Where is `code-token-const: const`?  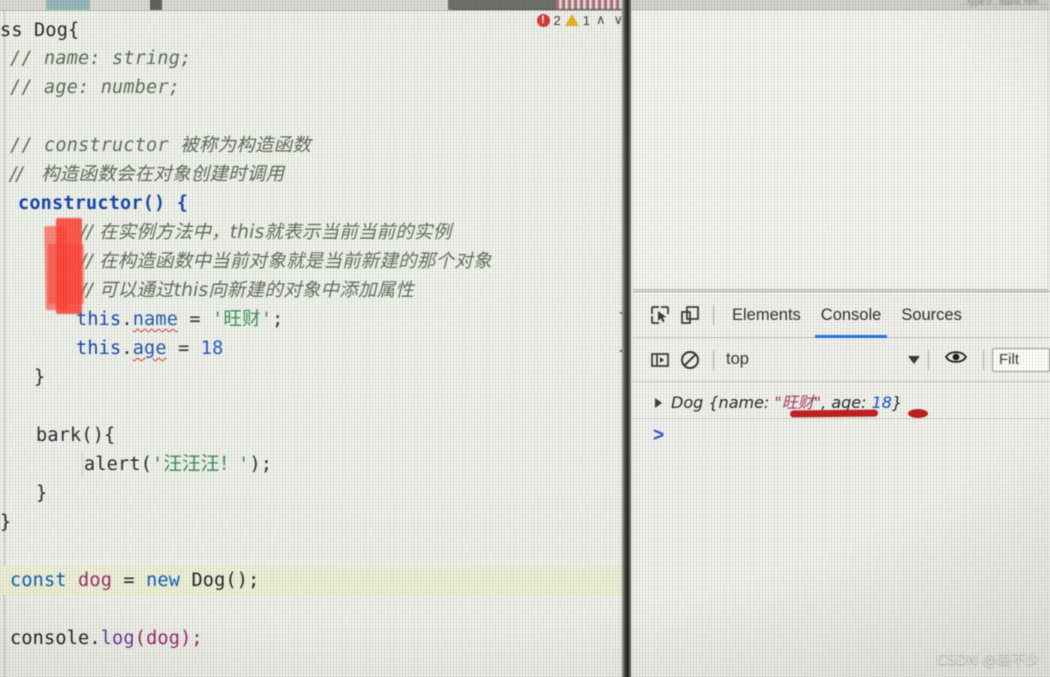
code-token-const: const is located at coordinates (38, 580).